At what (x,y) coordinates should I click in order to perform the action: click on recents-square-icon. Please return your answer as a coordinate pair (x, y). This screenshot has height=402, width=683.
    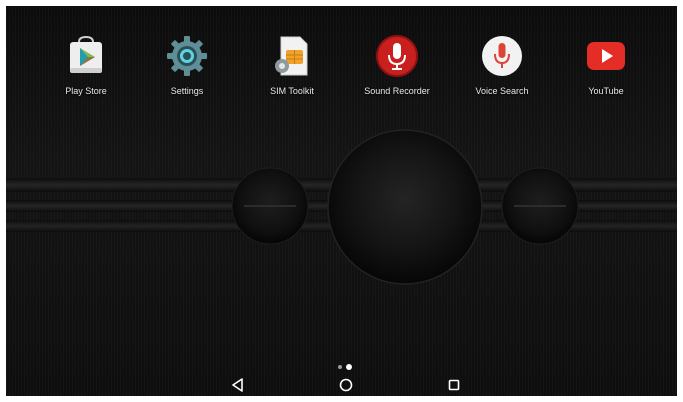
    Looking at the image, I should click on (454, 385).